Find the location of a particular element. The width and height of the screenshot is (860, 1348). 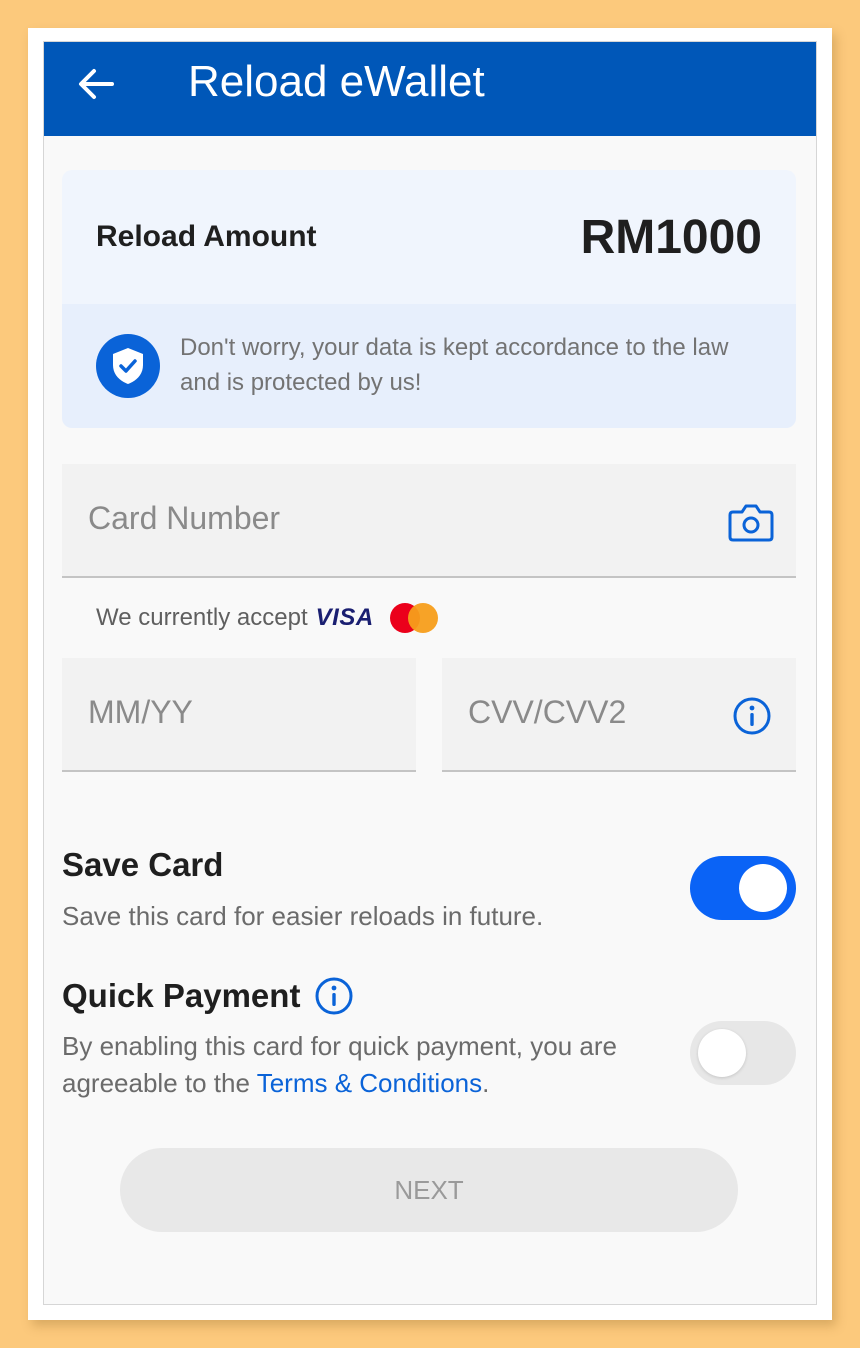

expiry-placeholder: MM/YY is located at coordinates (140, 712).